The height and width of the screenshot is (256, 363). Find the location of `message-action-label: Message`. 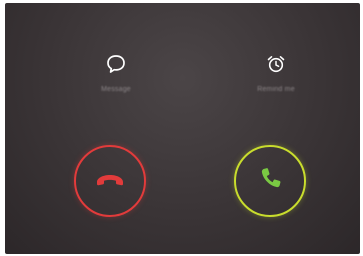

message-action-label: Message is located at coordinates (116, 89).